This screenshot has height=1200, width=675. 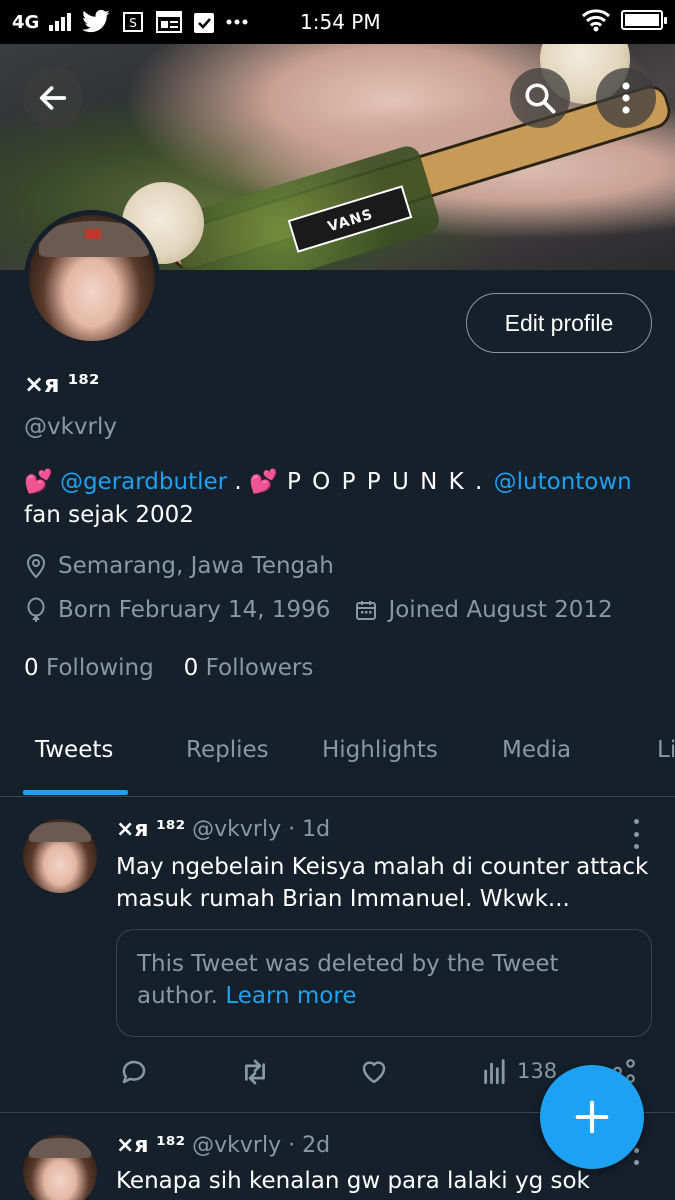 What do you see at coordinates (196, 566) in the screenshot?
I see `location-text: Semarang, Jawa Tengah` at bounding box center [196, 566].